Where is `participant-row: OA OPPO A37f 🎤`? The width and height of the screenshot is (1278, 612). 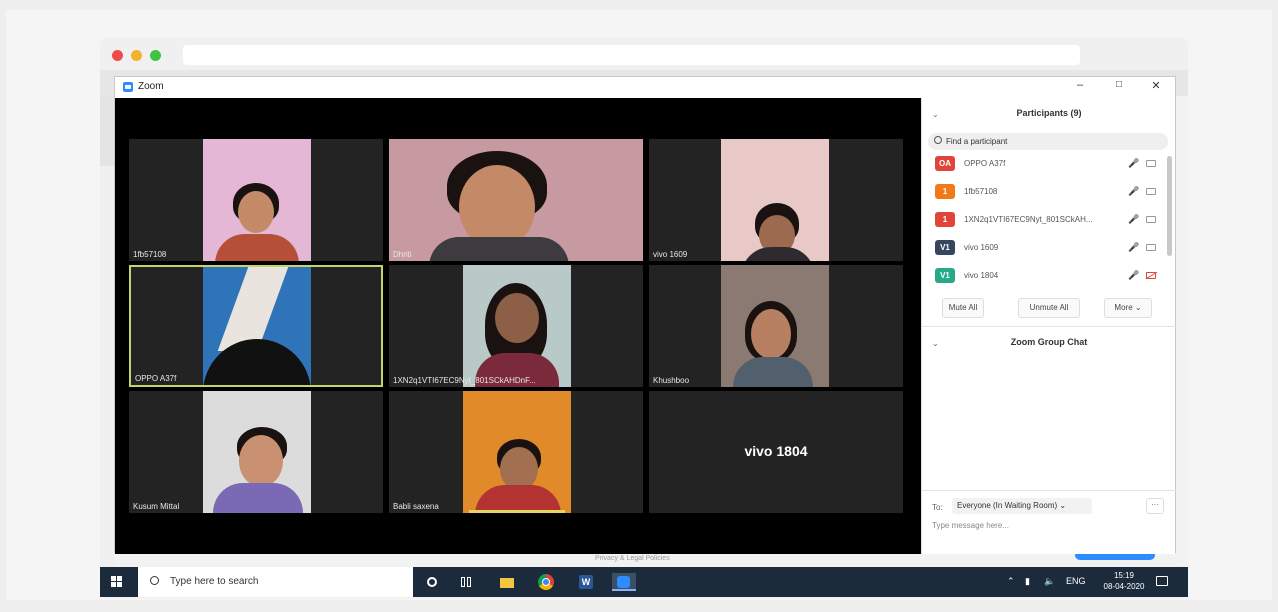
participant-row: OA OPPO A37f 🎤 is located at coordinates (1046, 165).